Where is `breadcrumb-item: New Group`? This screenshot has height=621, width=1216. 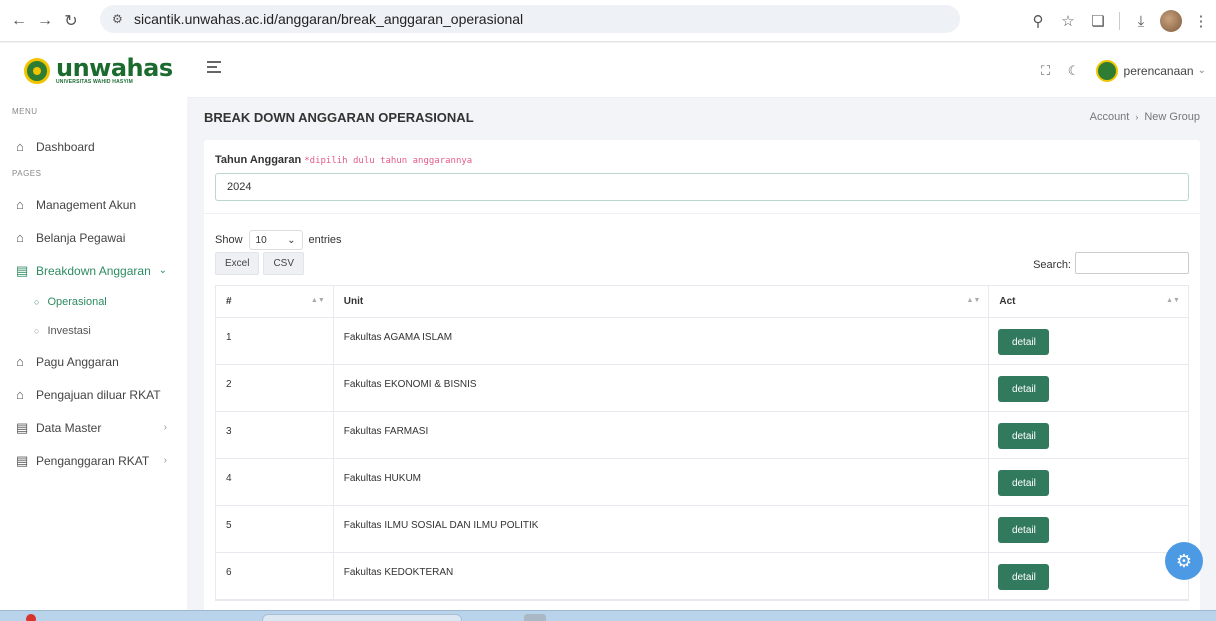 breadcrumb-item: New Group is located at coordinates (1172, 117).